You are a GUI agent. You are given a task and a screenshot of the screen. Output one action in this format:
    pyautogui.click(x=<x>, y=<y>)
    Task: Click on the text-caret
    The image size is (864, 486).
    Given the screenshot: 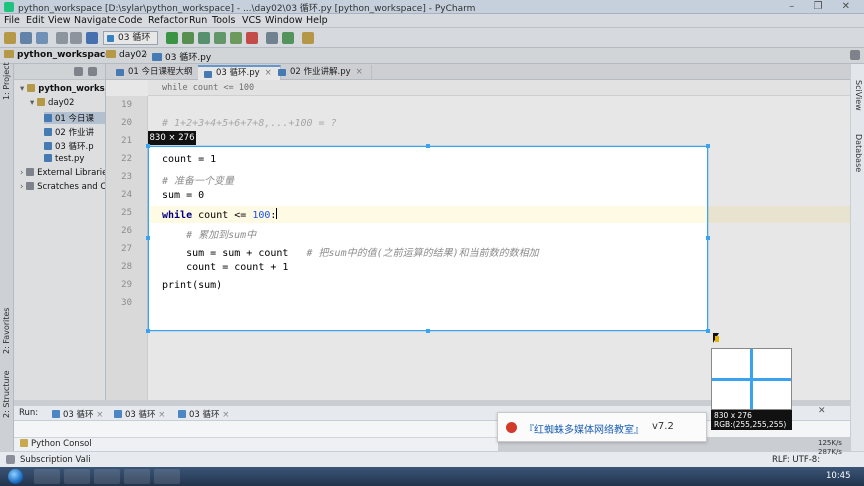 What is the action you would take?
    pyautogui.click(x=277, y=213)
    